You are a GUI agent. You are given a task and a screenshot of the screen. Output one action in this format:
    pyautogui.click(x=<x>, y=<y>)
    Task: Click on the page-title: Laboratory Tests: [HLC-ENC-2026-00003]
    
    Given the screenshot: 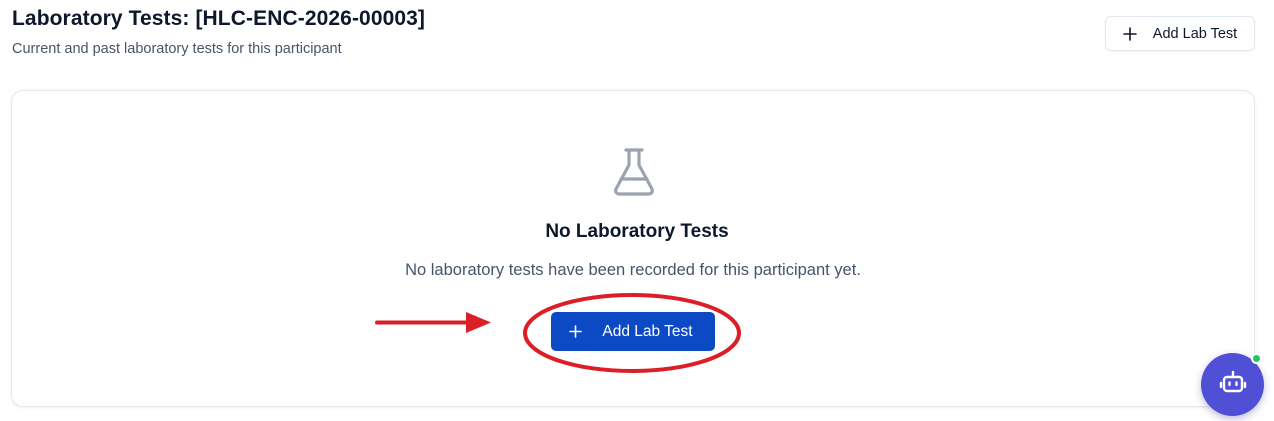 What is the action you would take?
    pyautogui.click(x=219, y=18)
    